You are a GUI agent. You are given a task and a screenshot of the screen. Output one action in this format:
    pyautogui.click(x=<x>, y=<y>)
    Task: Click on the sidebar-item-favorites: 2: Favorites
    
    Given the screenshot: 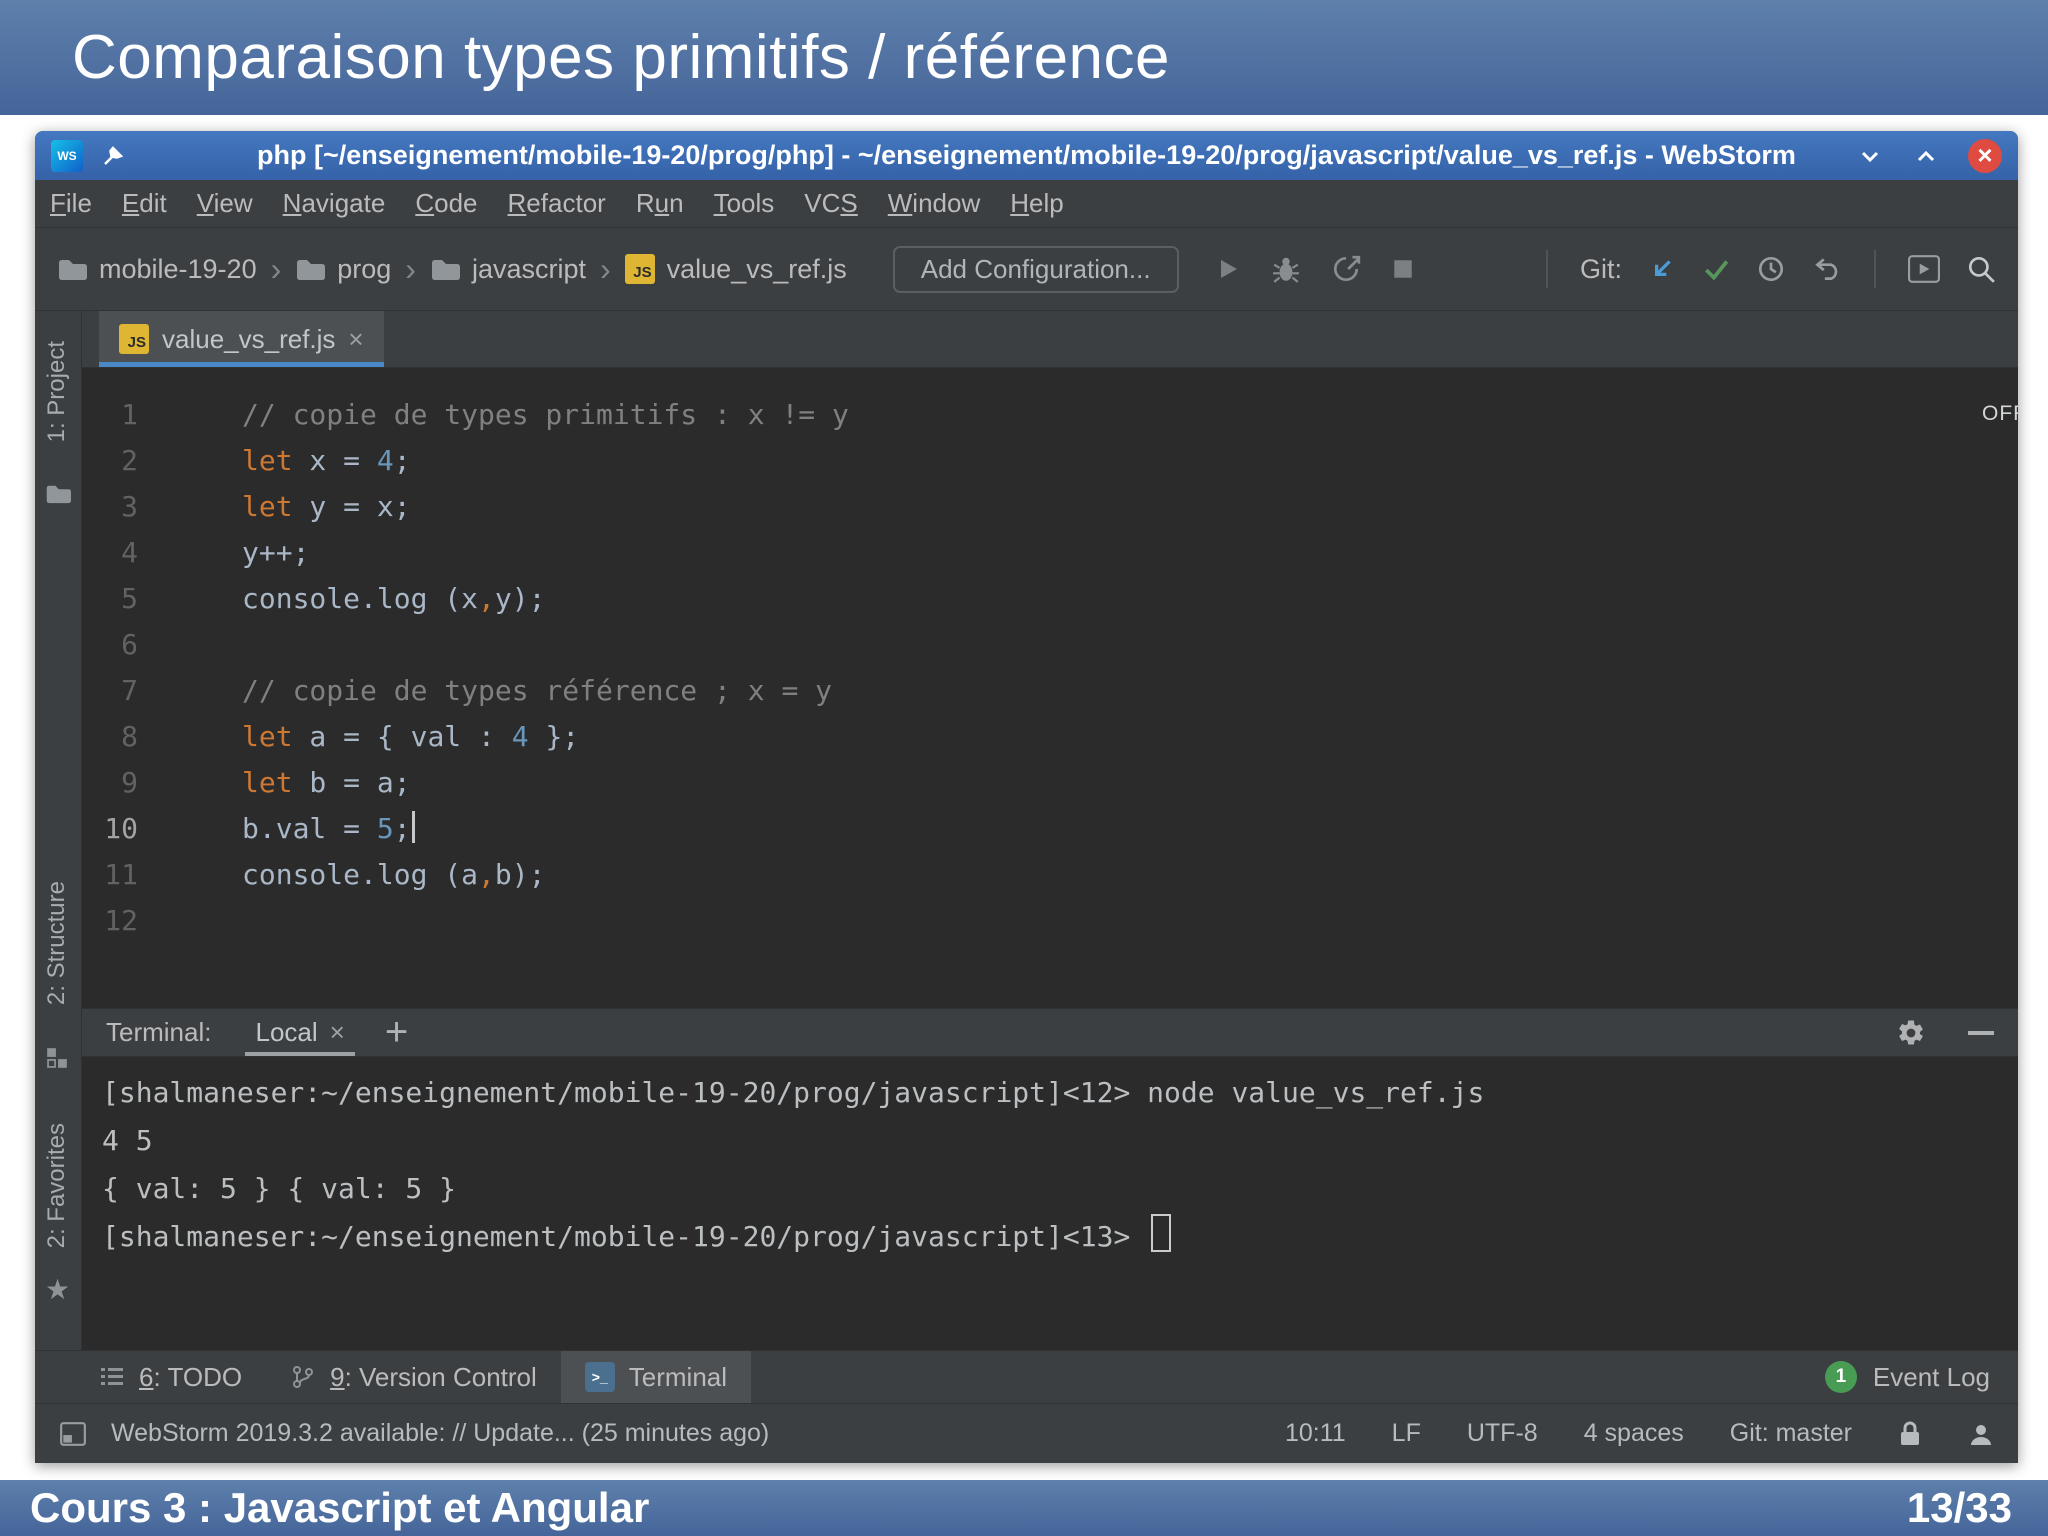 What is the action you would take?
    pyautogui.click(x=57, y=1185)
    